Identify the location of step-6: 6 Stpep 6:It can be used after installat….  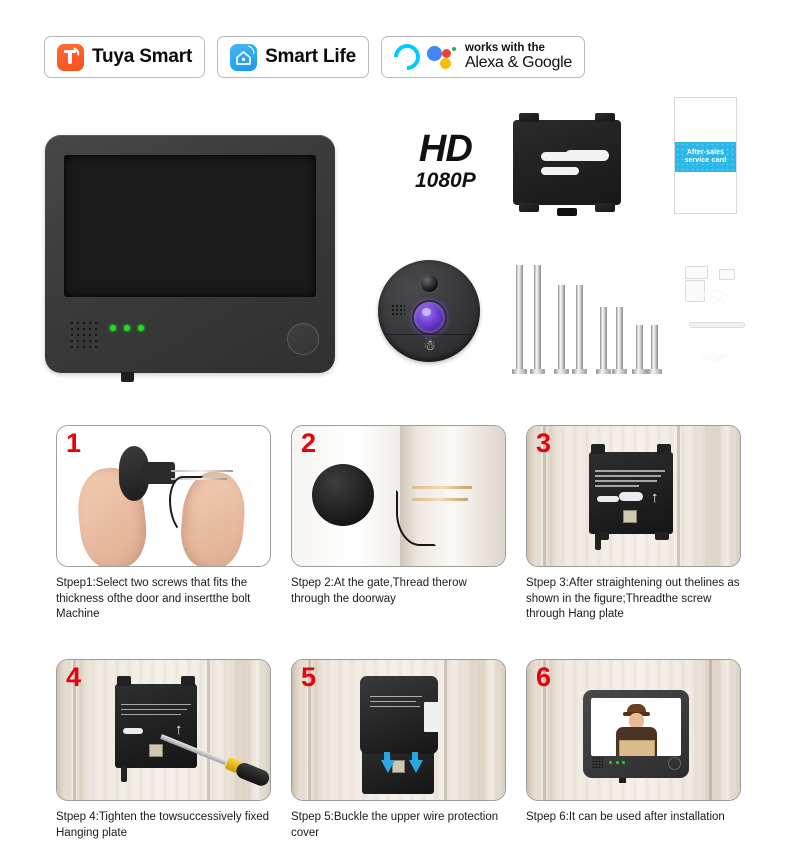
(633, 749).